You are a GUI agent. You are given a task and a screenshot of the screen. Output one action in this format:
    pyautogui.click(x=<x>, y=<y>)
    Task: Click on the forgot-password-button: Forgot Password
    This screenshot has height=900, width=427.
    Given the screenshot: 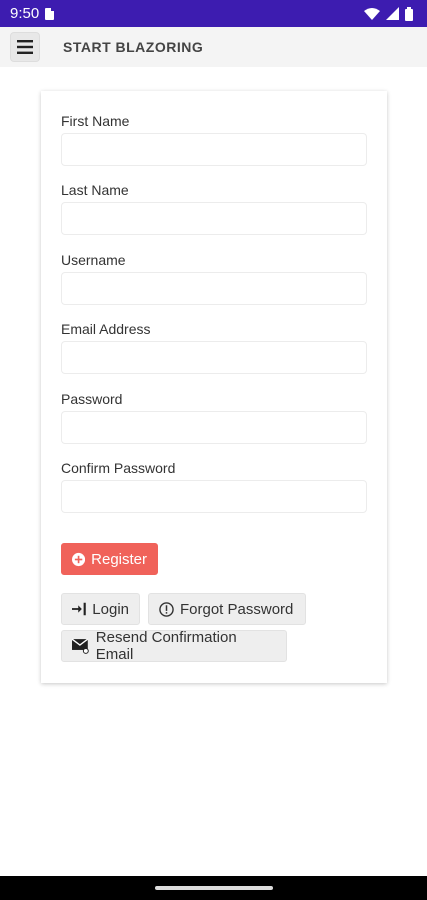 What is the action you would take?
    pyautogui.click(x=227, y=609)
    